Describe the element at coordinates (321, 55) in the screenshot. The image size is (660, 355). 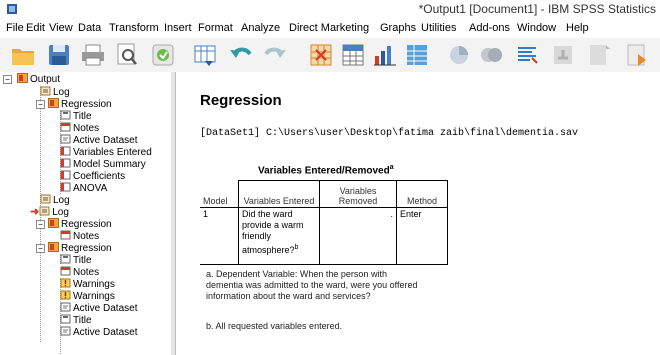
I see `goto-case-icon` at that location.